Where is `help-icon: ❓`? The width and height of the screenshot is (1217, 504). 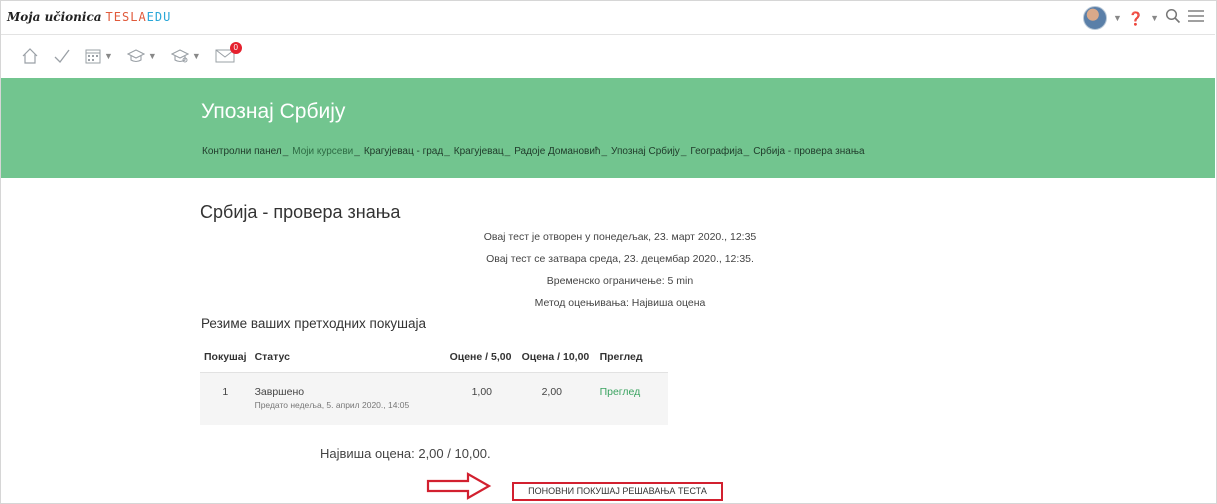
help-icon: ❓ is located at coordinates (1136, 18).